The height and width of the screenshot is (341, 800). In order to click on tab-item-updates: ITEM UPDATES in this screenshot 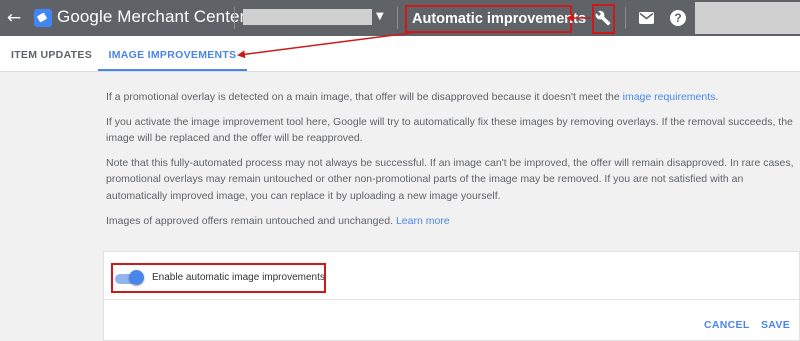, I will do `click(51, 53)`.